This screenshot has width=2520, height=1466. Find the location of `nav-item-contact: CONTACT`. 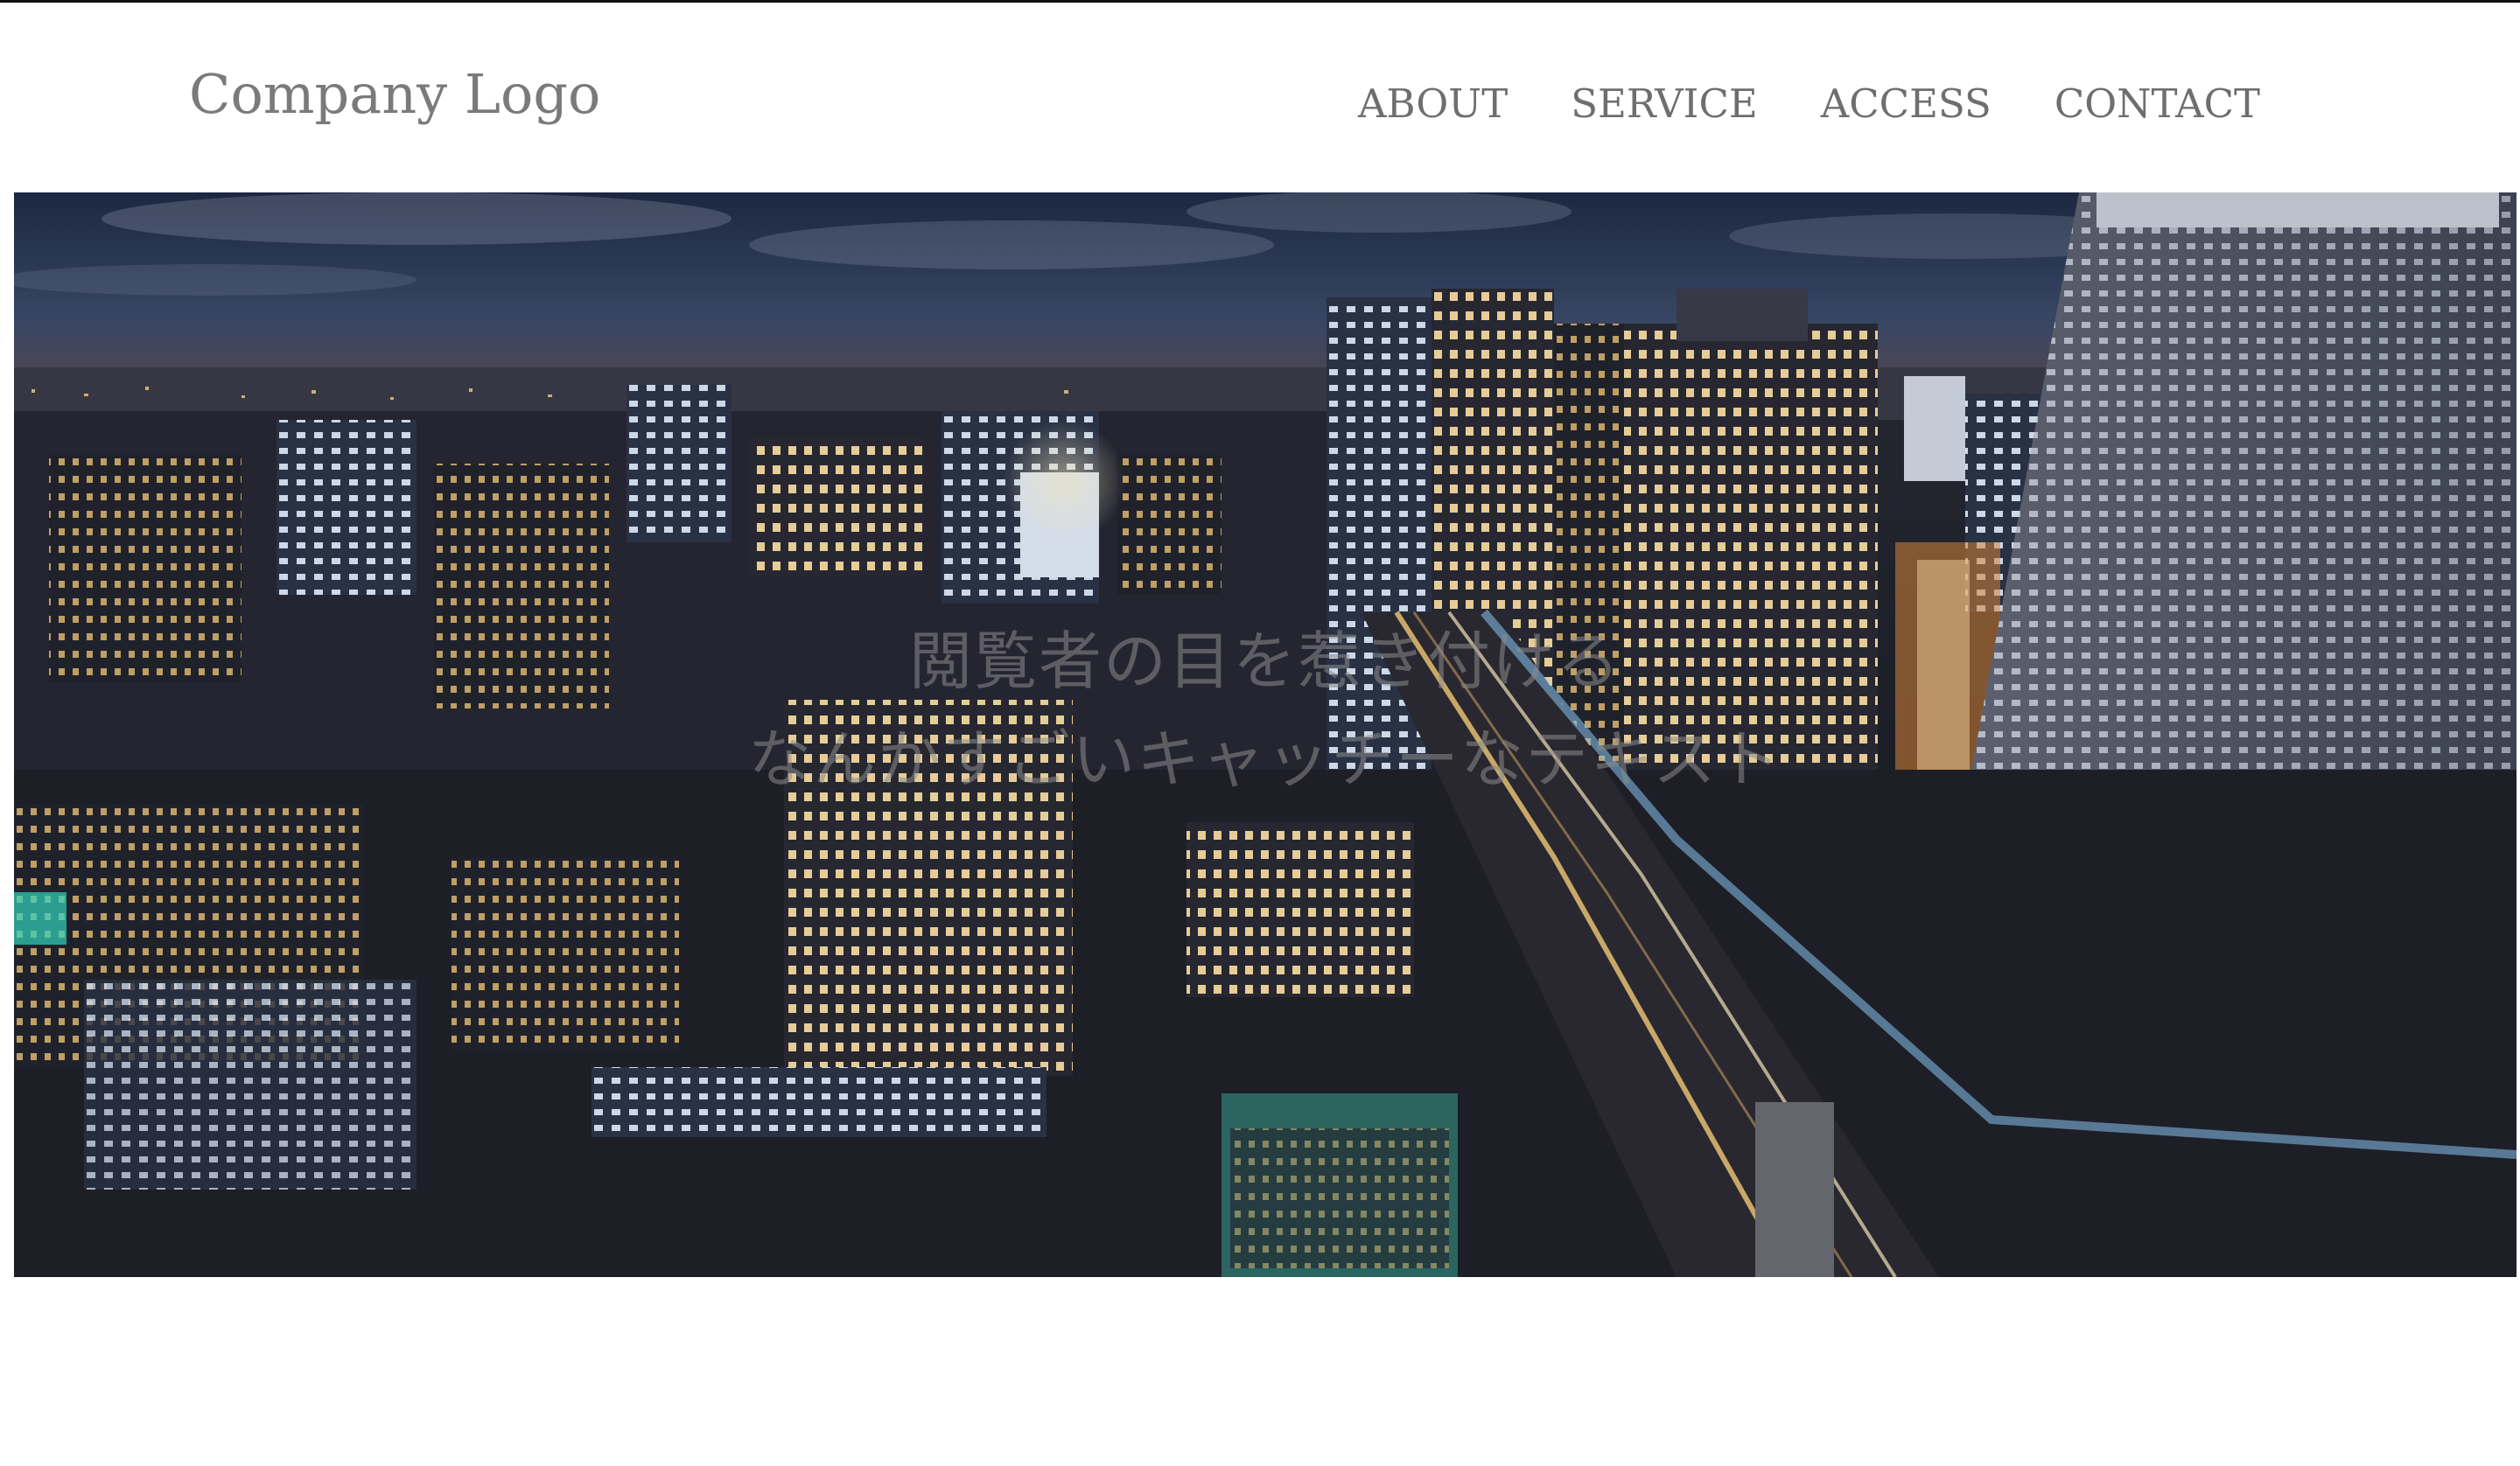

nav-item-contact: CONTACT is located at coordinates (2157, 104).